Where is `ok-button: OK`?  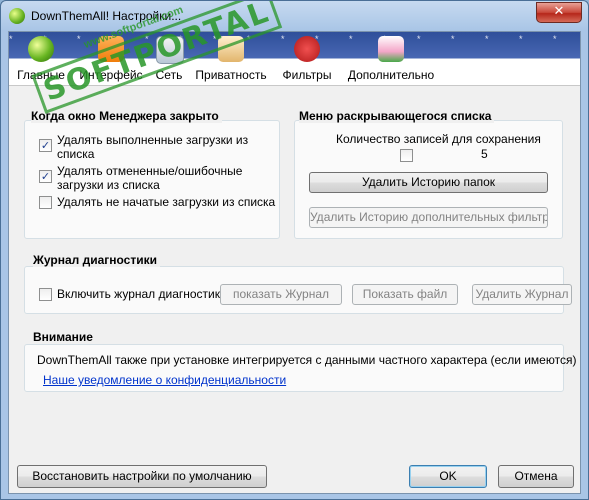 ok-button: OK is located at coordinates (448, 476).